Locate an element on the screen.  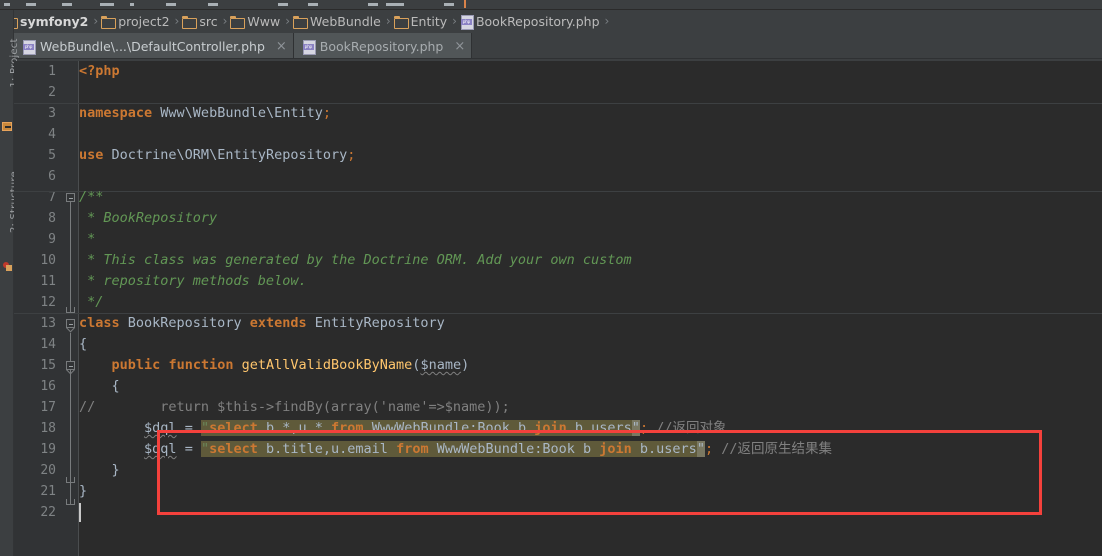
code-line-11: * repository methods below. is located at coordinates (590, 281).